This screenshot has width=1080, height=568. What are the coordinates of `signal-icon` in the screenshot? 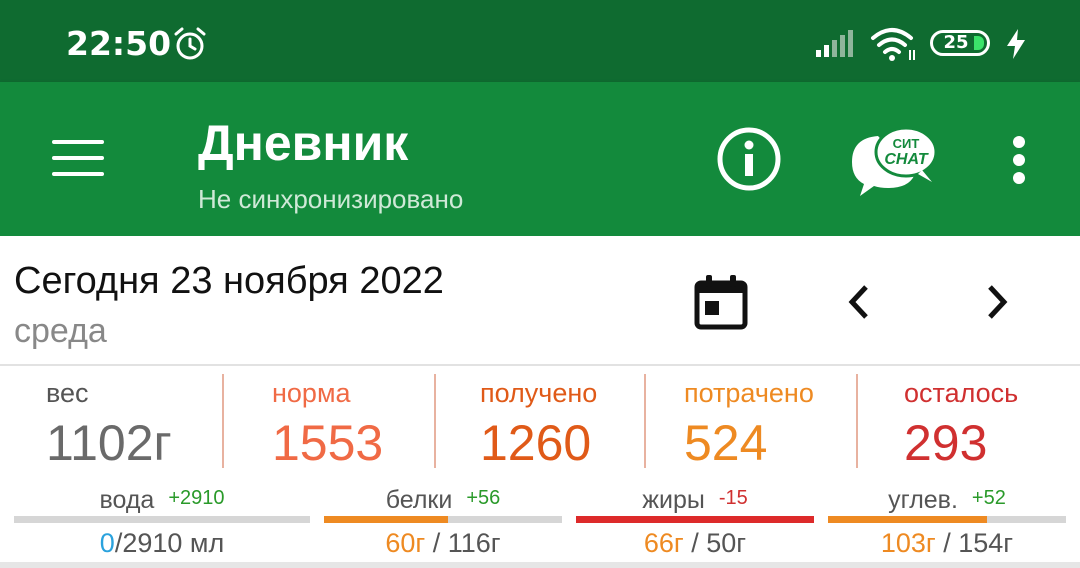 It's located at (834, 43).